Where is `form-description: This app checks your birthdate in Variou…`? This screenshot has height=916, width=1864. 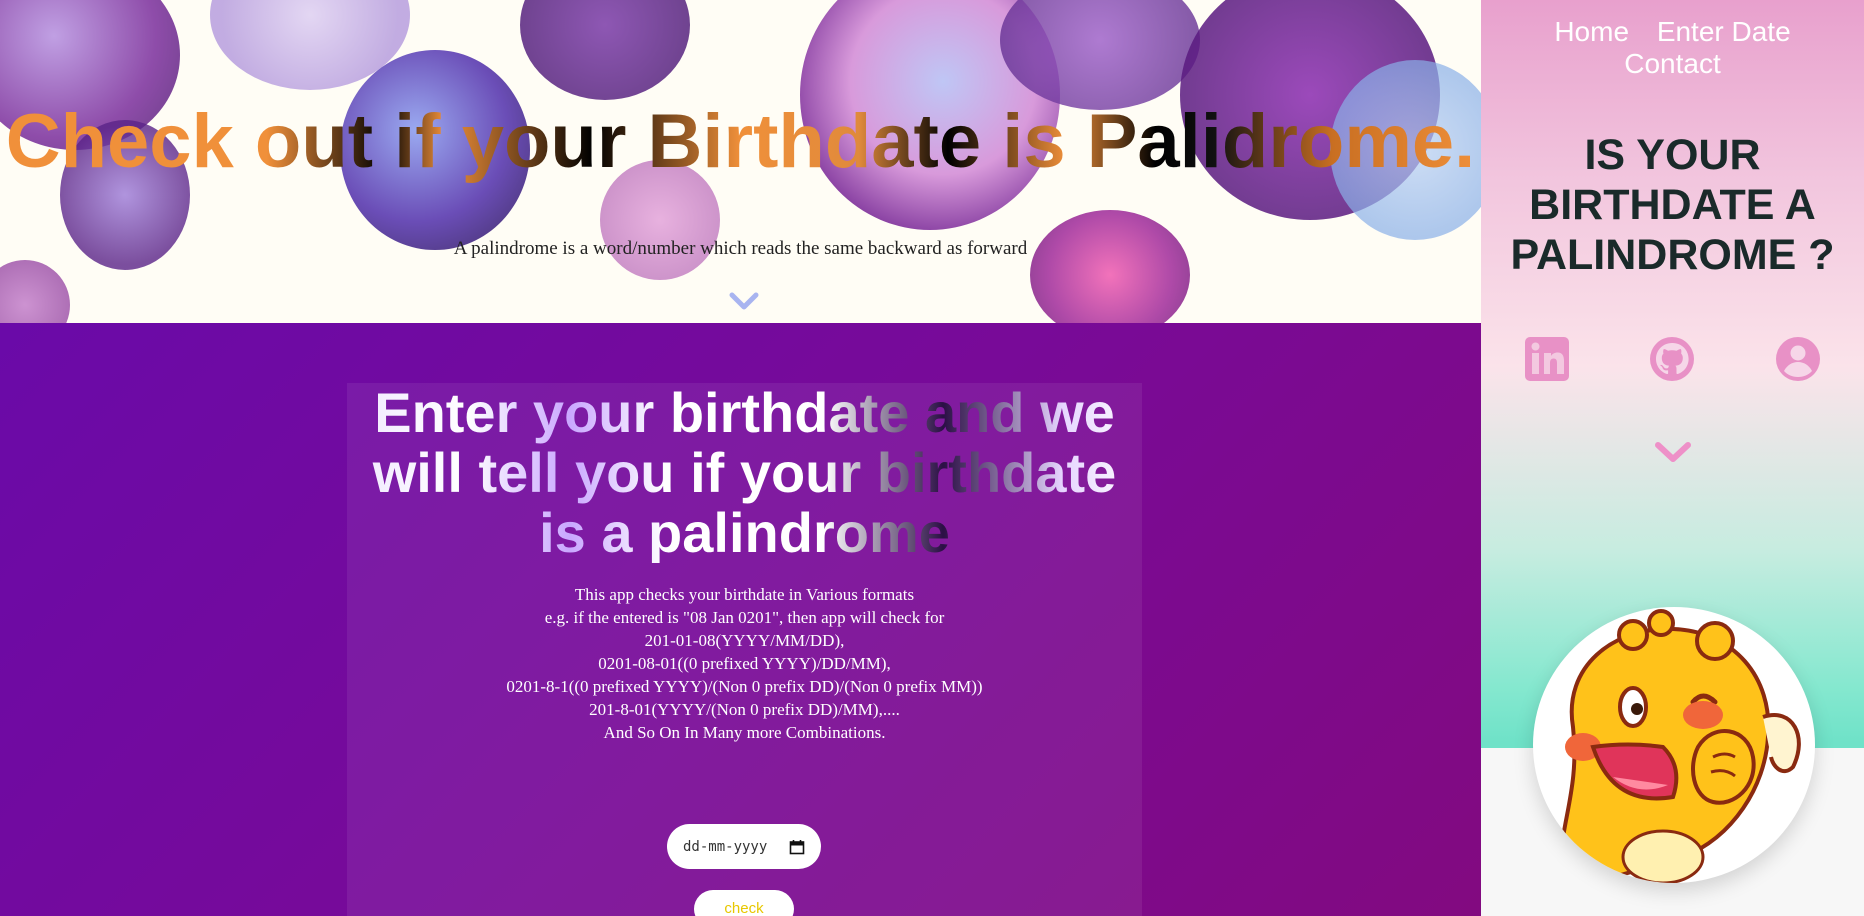
form-description: This app checks your birthdate in Variou… is located at coordinates (744, 663).